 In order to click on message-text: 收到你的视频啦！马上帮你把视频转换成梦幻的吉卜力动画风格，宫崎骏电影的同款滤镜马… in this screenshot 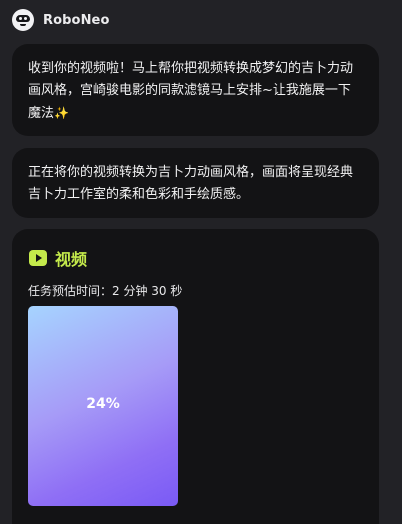, I will do `click(191, 91)`.